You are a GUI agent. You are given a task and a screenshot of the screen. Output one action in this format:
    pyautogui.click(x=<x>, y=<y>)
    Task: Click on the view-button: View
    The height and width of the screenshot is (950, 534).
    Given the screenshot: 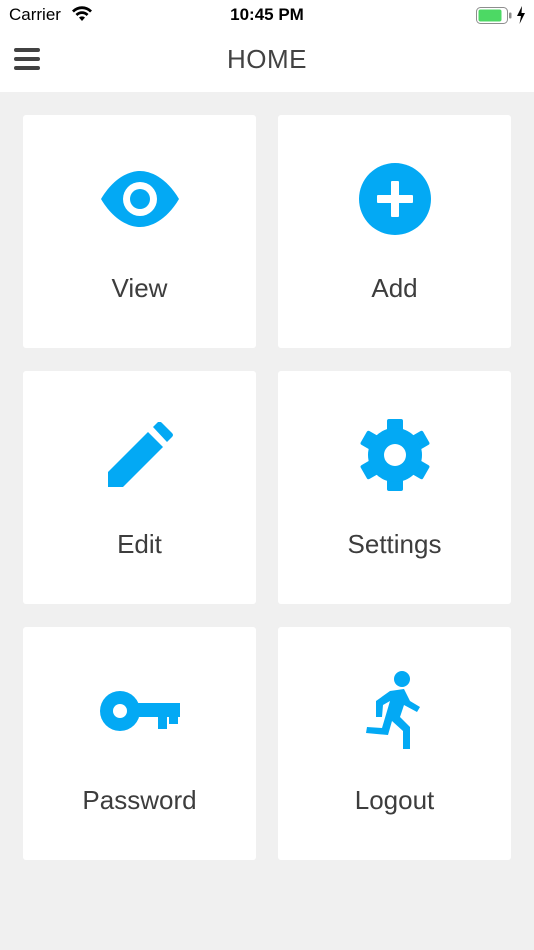 What is the action you would take?
    pyautogui.click(x=139, y=231)
    